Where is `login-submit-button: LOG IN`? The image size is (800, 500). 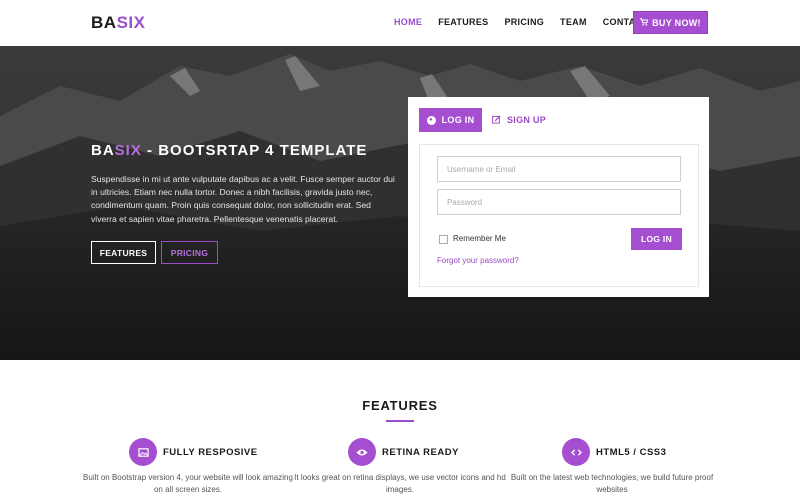
login-submit-button: LOG IN is located at coordinates (656, 239).